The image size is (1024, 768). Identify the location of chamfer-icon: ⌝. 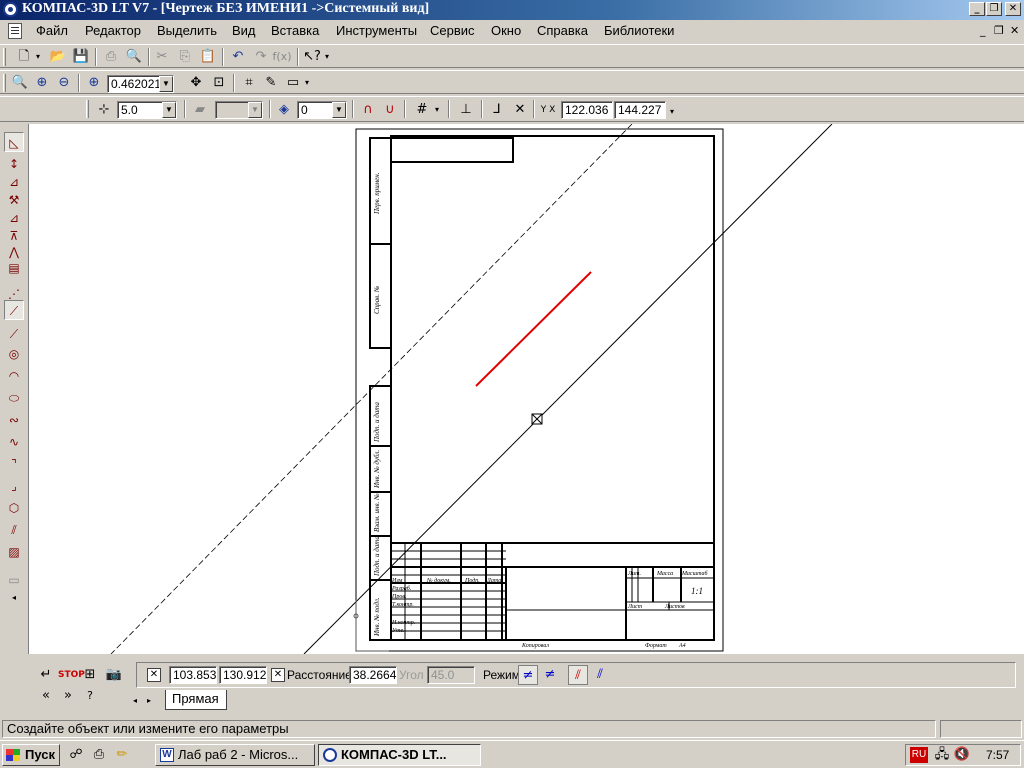
(14, 464).